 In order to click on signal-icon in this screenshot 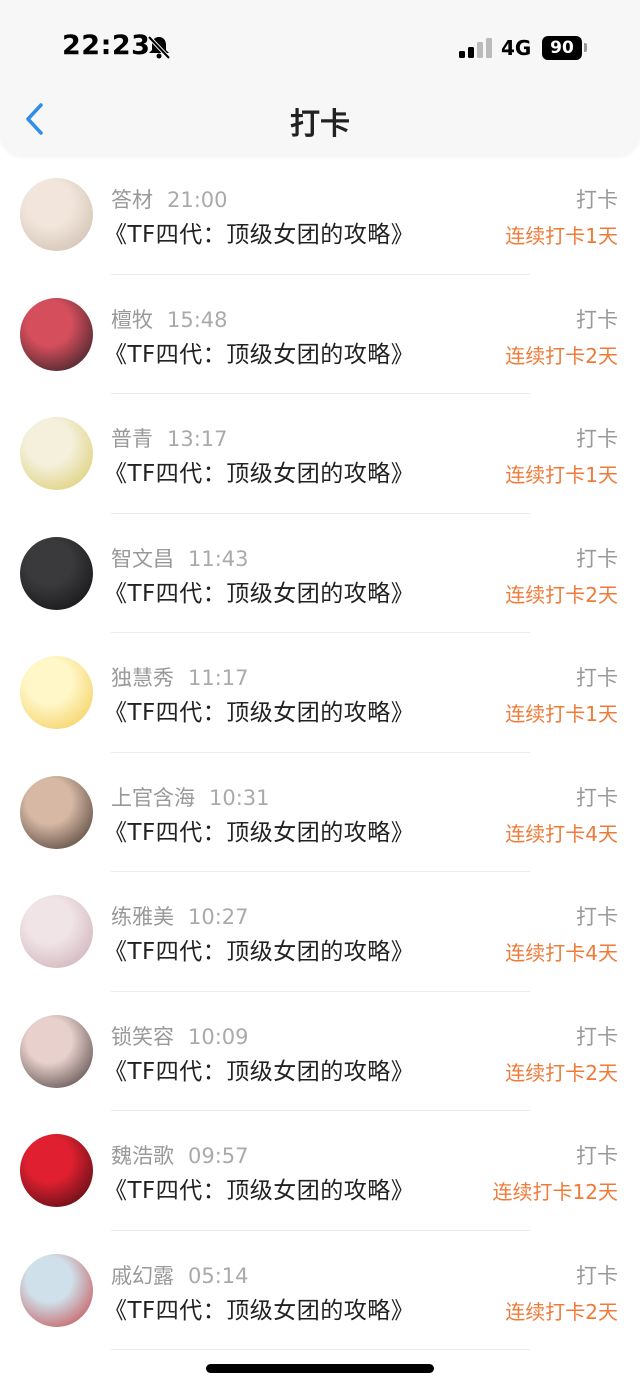, I will do `click(475, 48)`.